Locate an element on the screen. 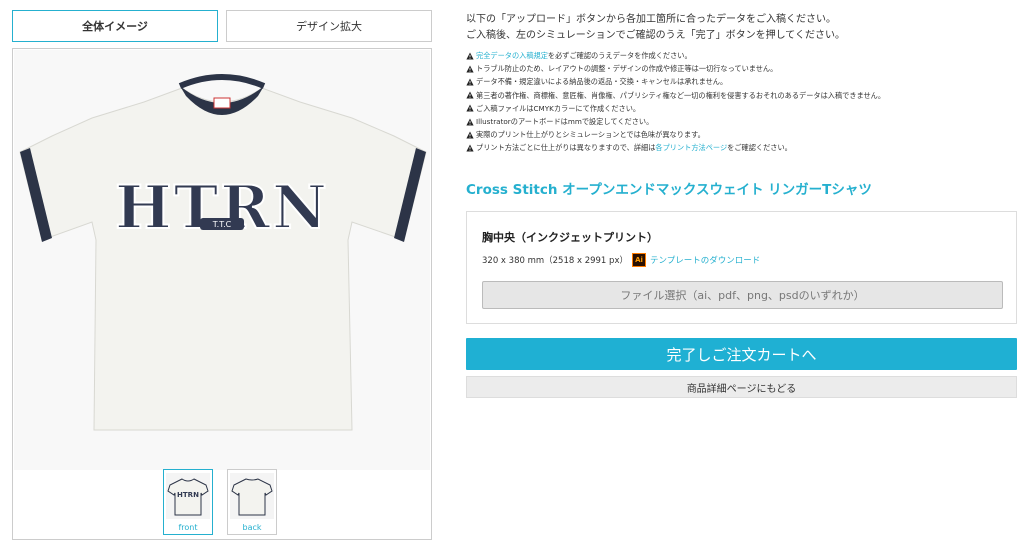 This screenshot has height=553, width=1024. caution-item: ご入稿ファイルはCMYKカラーにて作成ください。 is located at coordinates (675, 108).